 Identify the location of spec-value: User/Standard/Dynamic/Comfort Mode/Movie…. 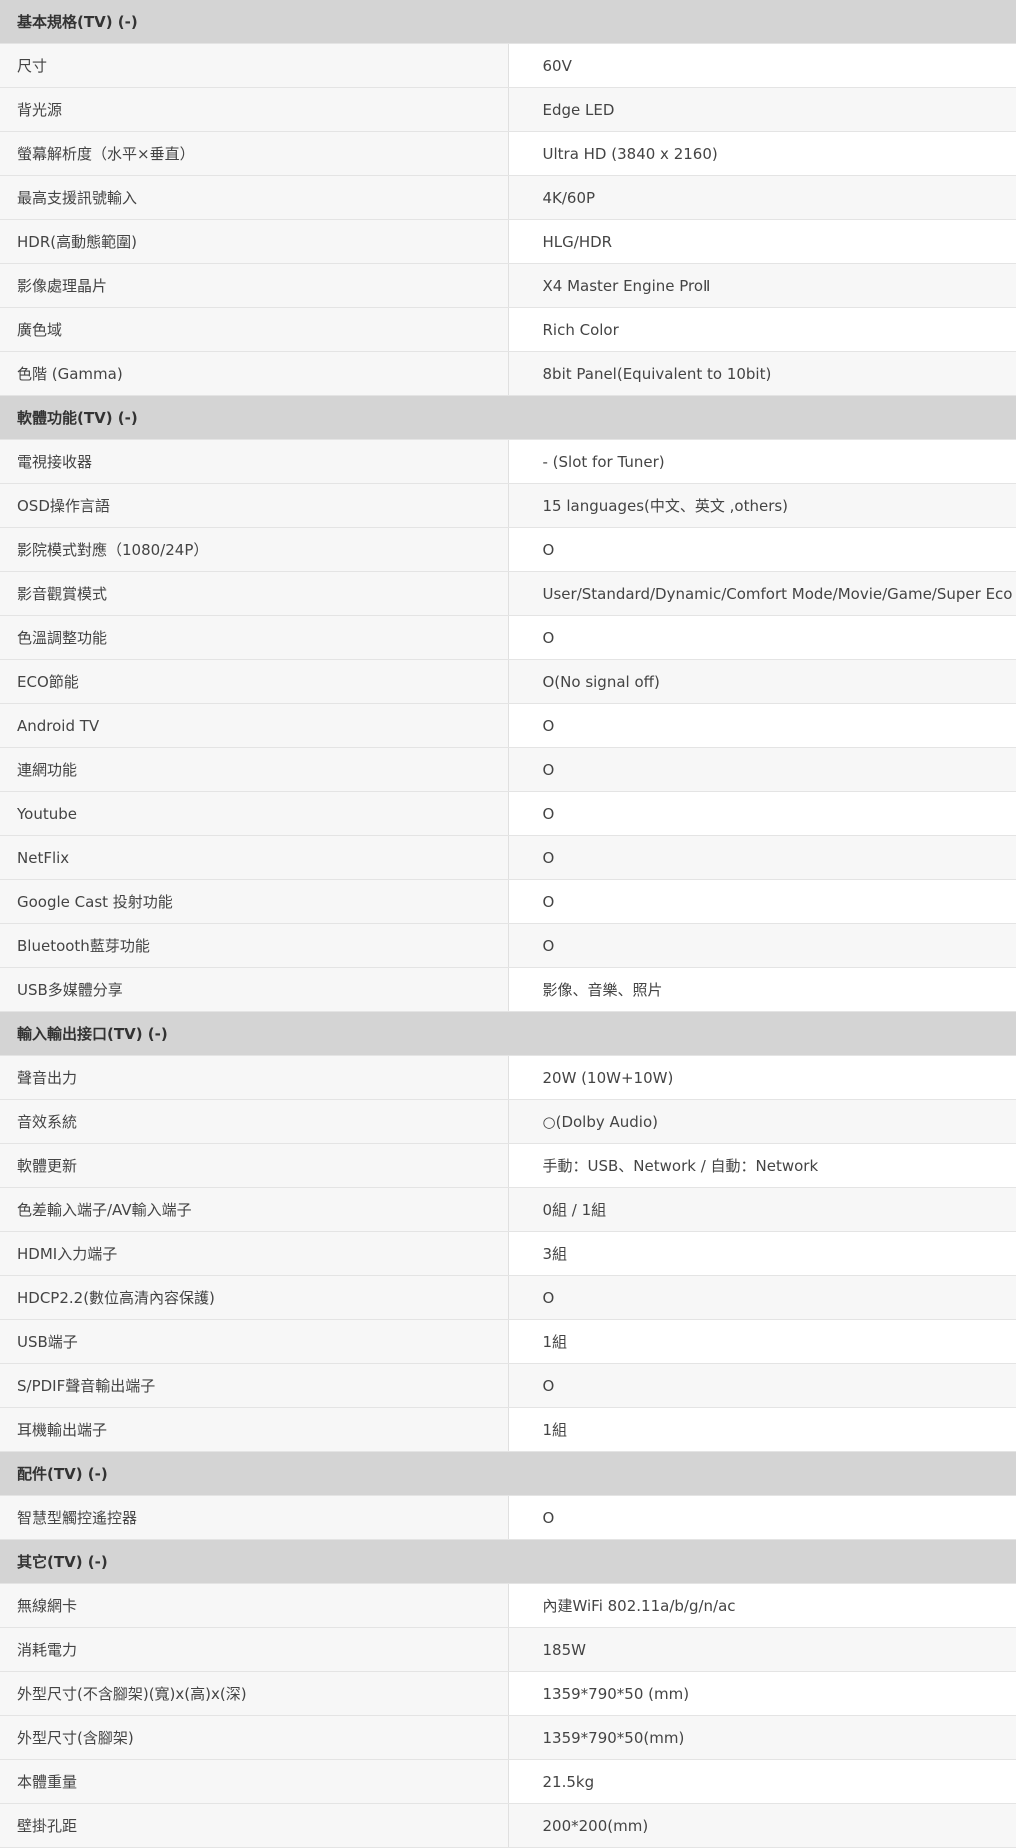
(762, 593).